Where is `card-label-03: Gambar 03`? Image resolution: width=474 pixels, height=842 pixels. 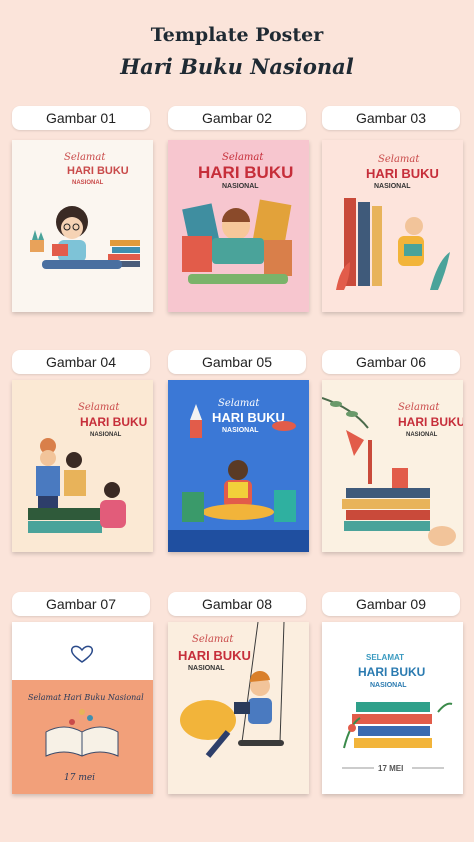
card-label-03: Gambar 03 is located at coordinates (391, 118).